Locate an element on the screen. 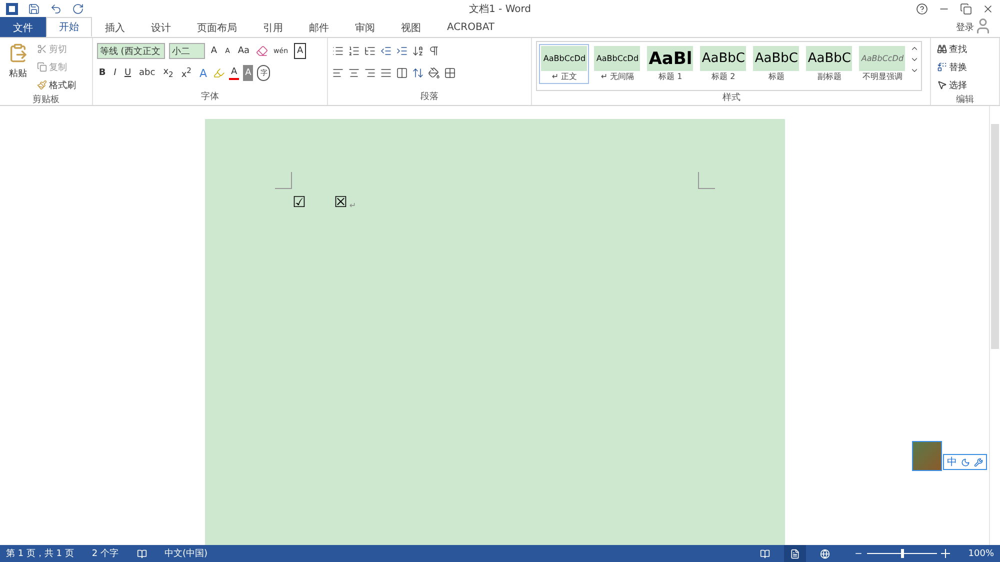 The width and height of the screenshot is (1000, 562). align-left-icon is located at coordinates (338, 73).